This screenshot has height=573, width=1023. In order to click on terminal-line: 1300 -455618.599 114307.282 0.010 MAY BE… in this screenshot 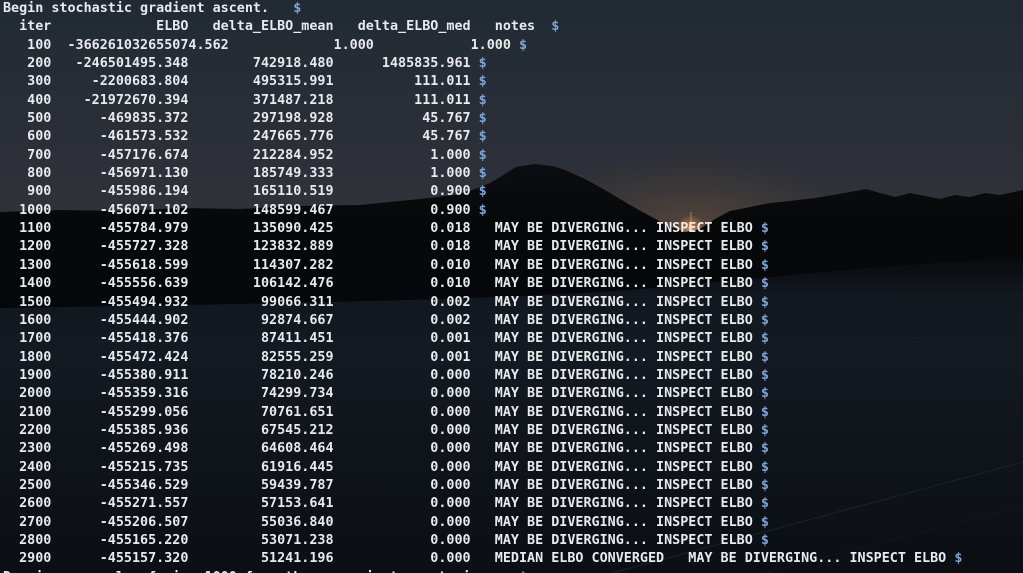, I will do `click(513, 266)`.